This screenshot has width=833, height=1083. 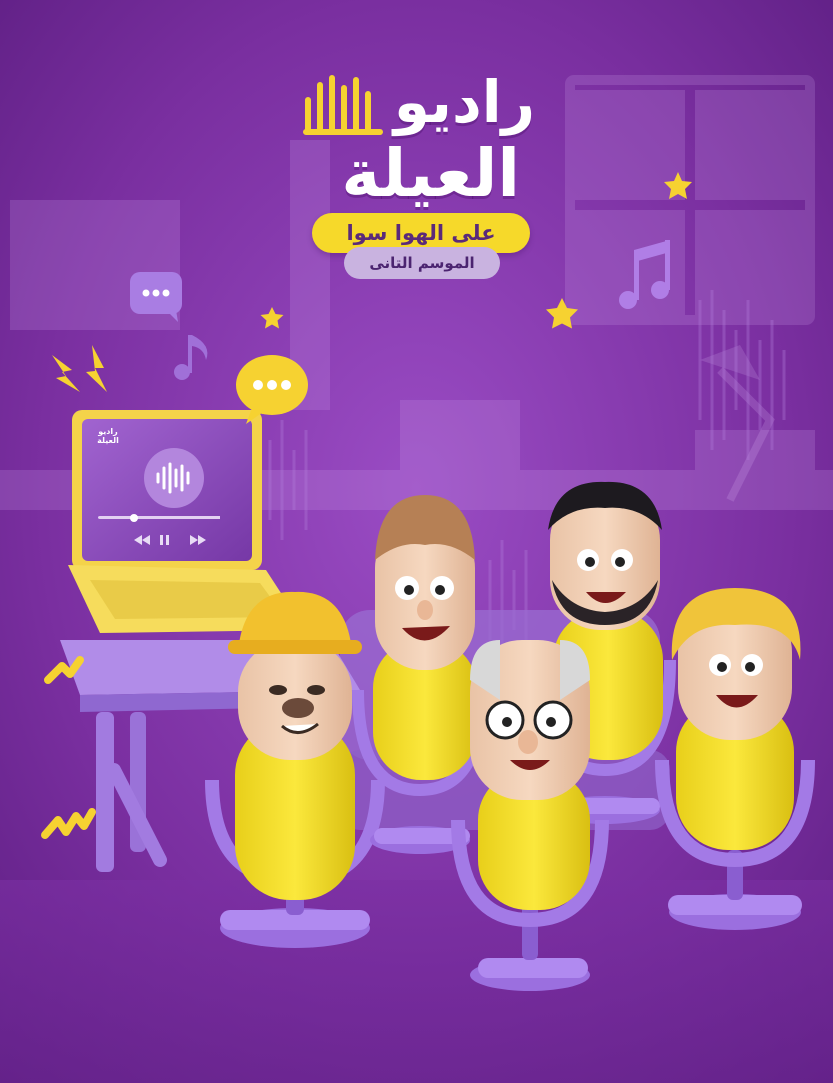 I want to click on sound-wave-logo-icon, so click(x=343, y=105).